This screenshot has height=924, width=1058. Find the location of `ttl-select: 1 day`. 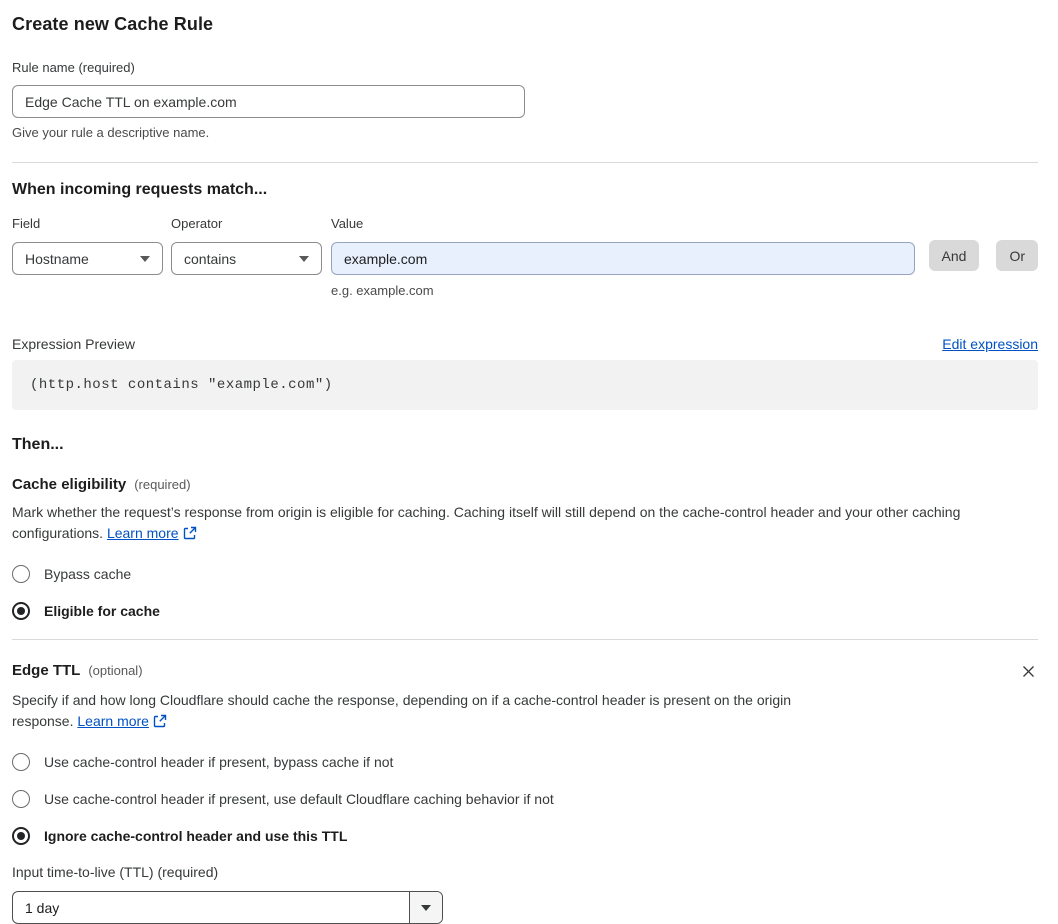

ttl-select: 1 day is located at coordinates (227, 907).